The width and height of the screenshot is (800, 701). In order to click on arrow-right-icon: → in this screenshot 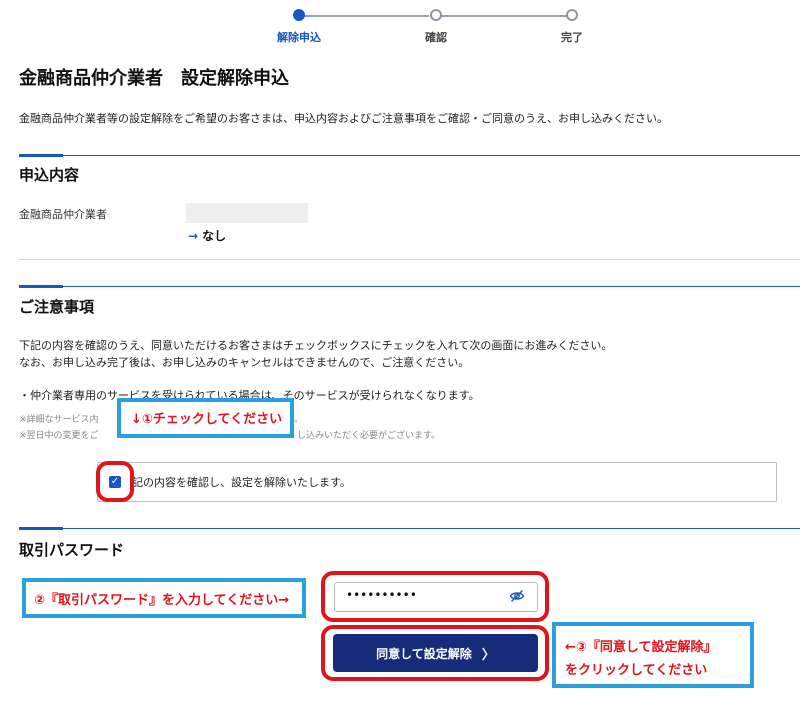, I will do `click(193, 236)`.